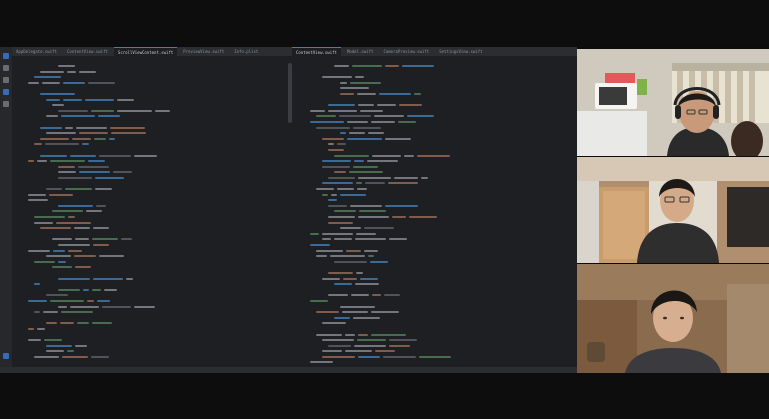 Image resolution: width=769 pixels, height=419 pixels. Describe the element at coordinates (6, 80) in the screenshot. I see `source-control-icon` at that location.